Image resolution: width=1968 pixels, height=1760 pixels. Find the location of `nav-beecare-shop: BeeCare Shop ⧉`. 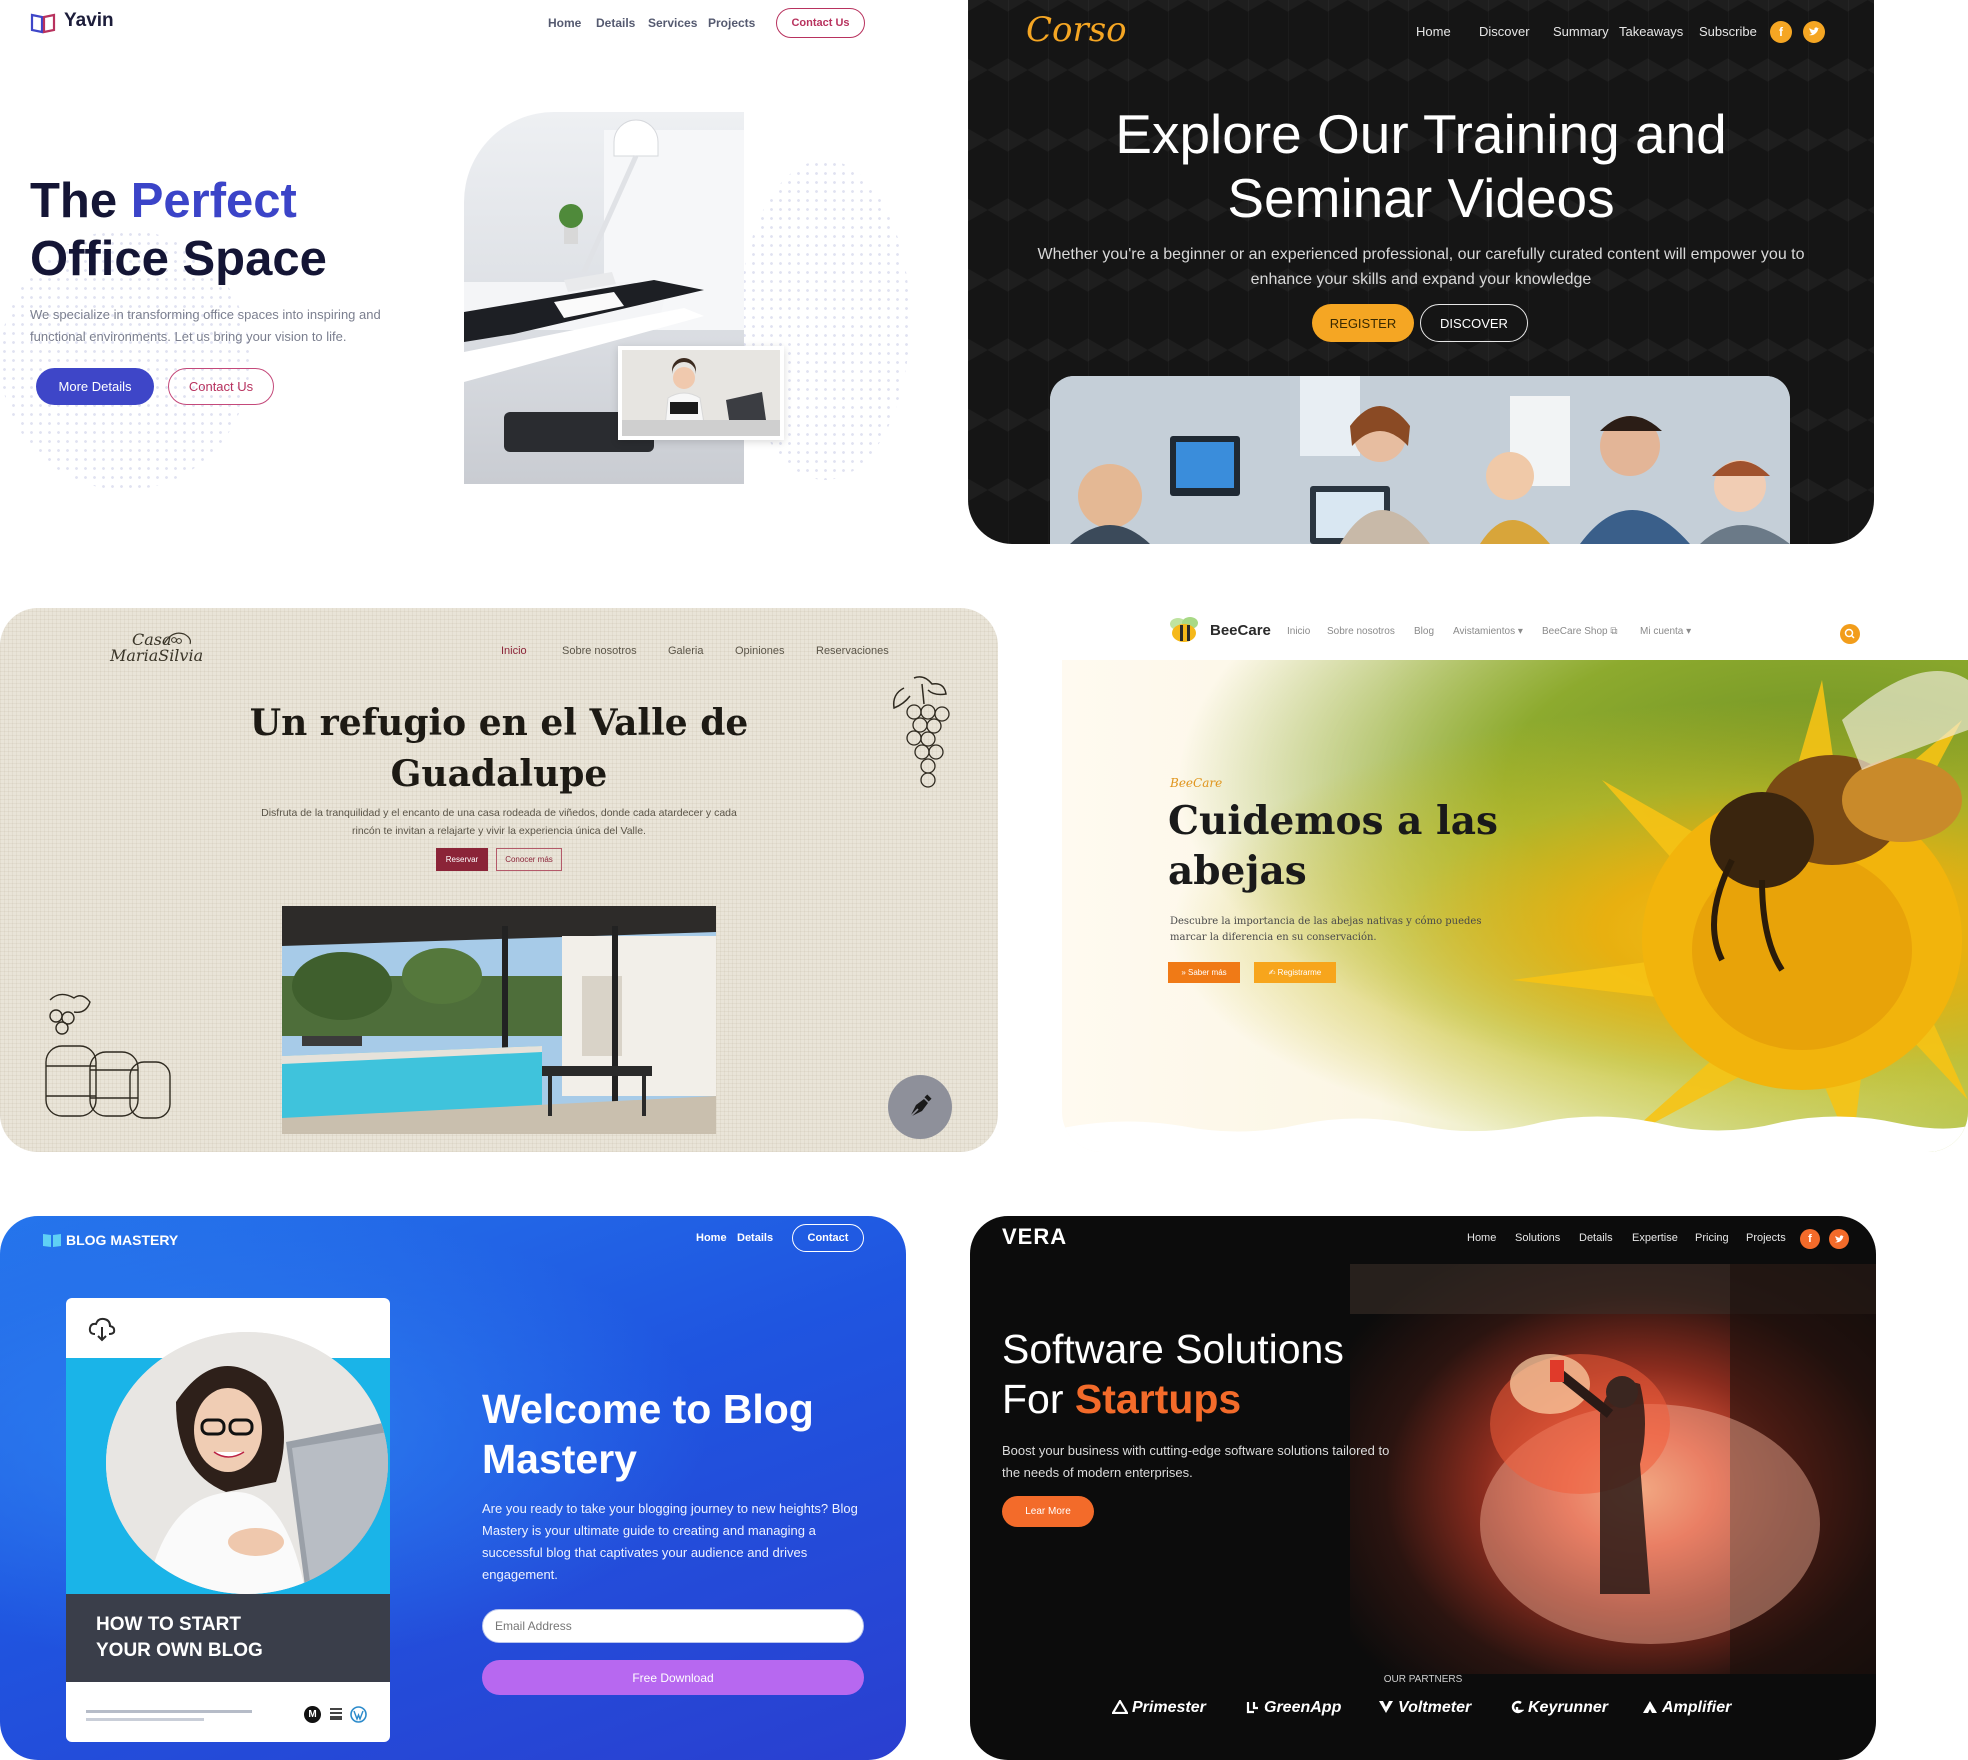

nav-beecare-shop: BeeCare Shop ⧉ is located at coordinates (1580, 631).